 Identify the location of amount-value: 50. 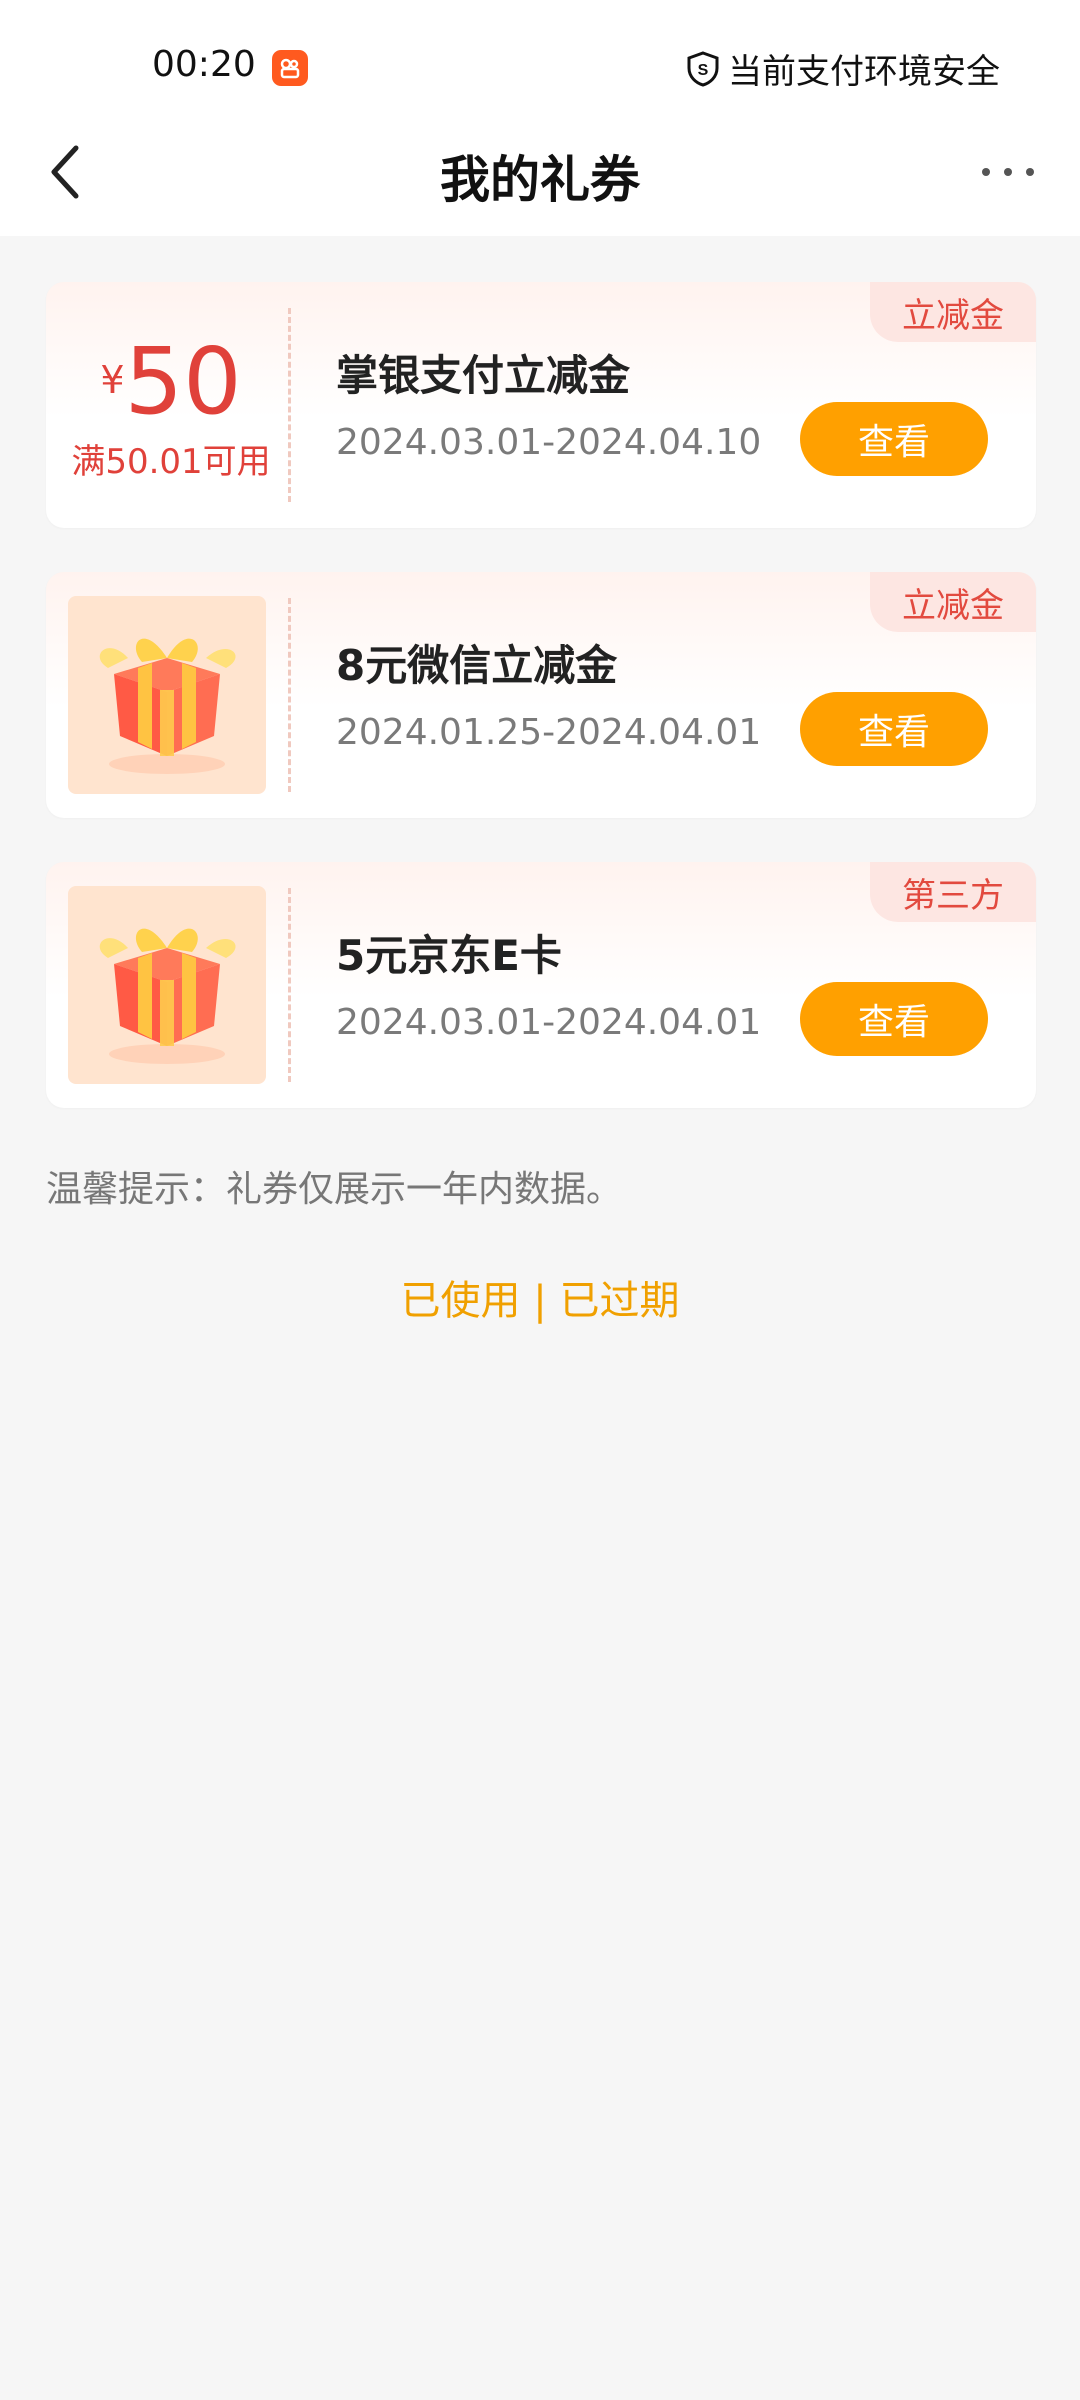
(183, 381).